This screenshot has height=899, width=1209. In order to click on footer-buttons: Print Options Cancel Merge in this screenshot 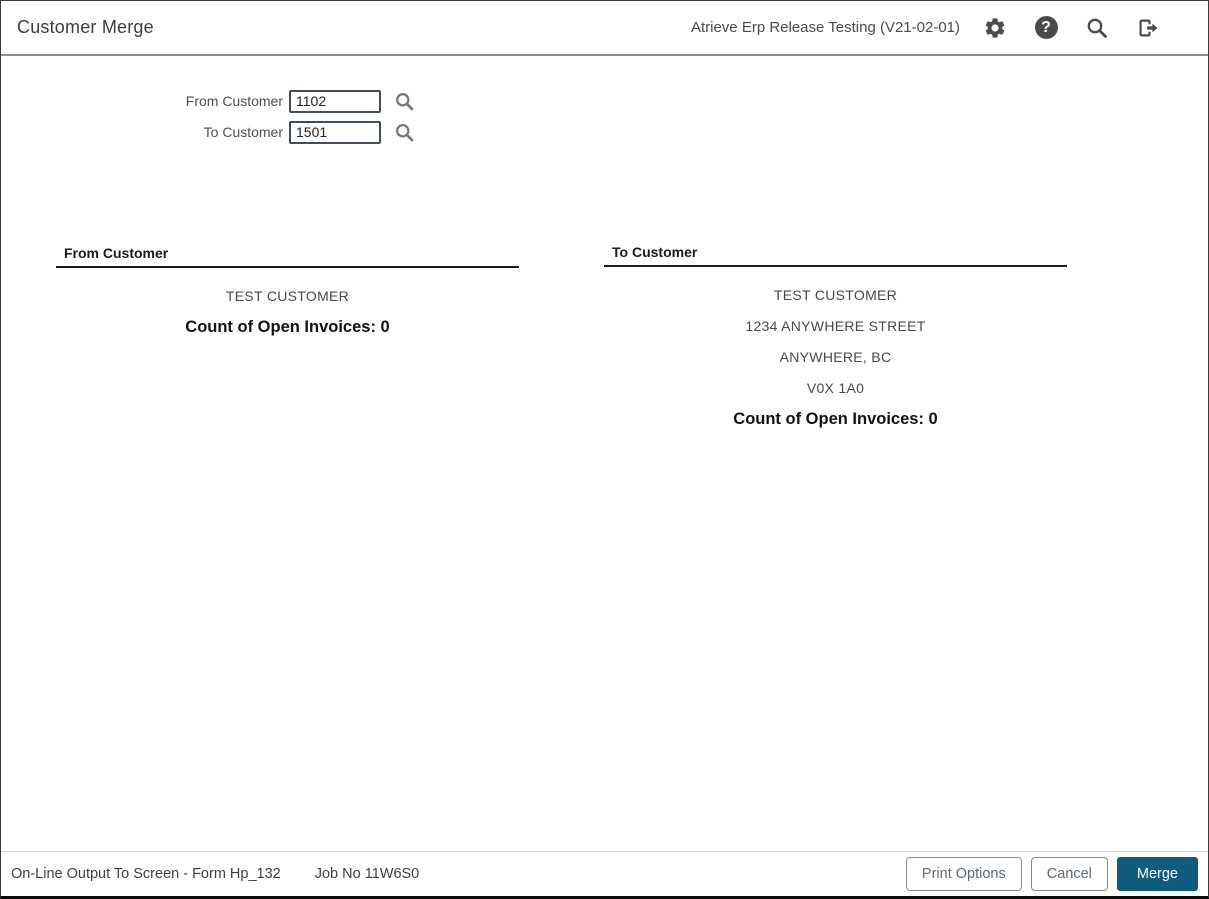, I will do `click(1051, 874)`.